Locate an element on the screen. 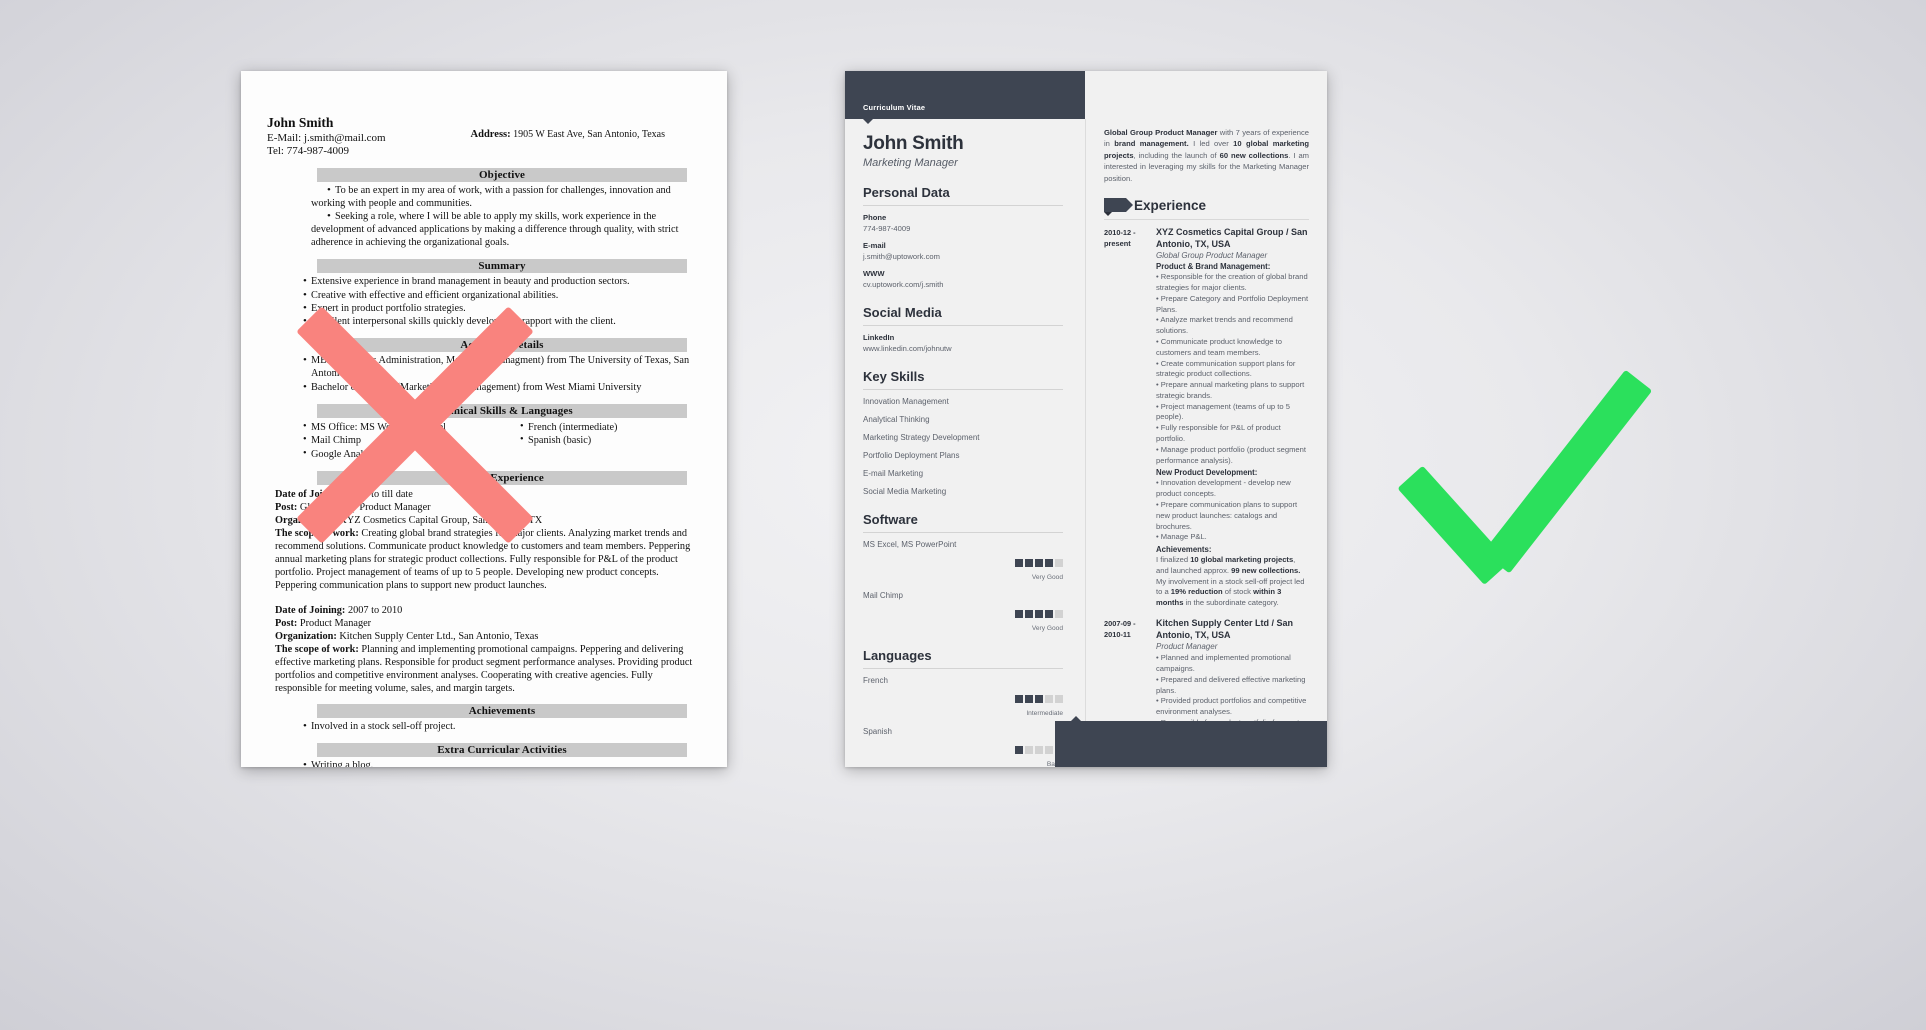 Image resolution: width=1926 pixels, height=1030 pixels. summary-text-2: I led over is located at coordinates (1211, 144).